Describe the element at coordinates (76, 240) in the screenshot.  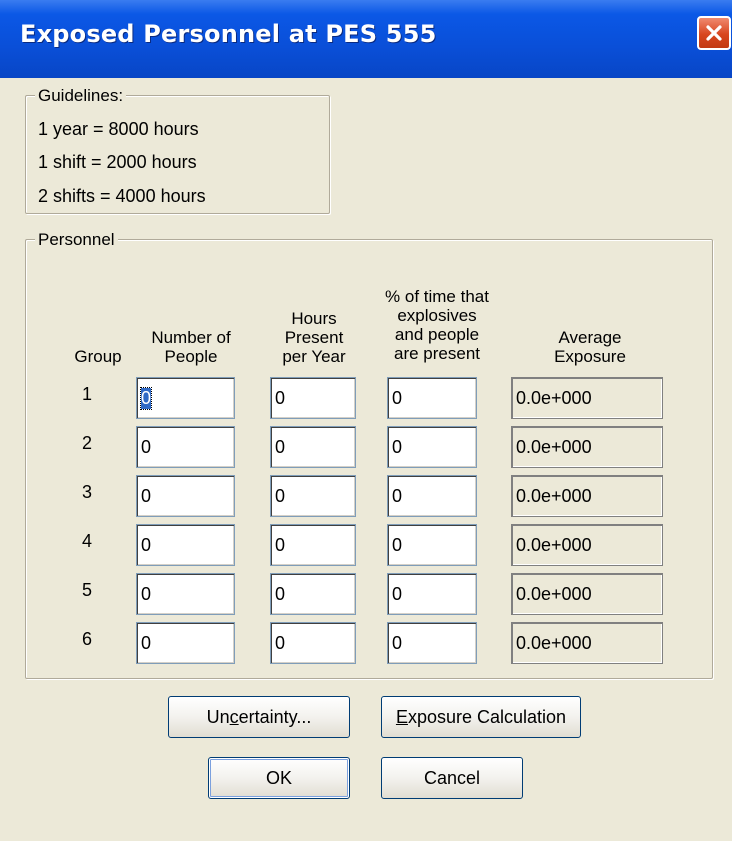
I see `personnel-legend: Personnel` at that location.